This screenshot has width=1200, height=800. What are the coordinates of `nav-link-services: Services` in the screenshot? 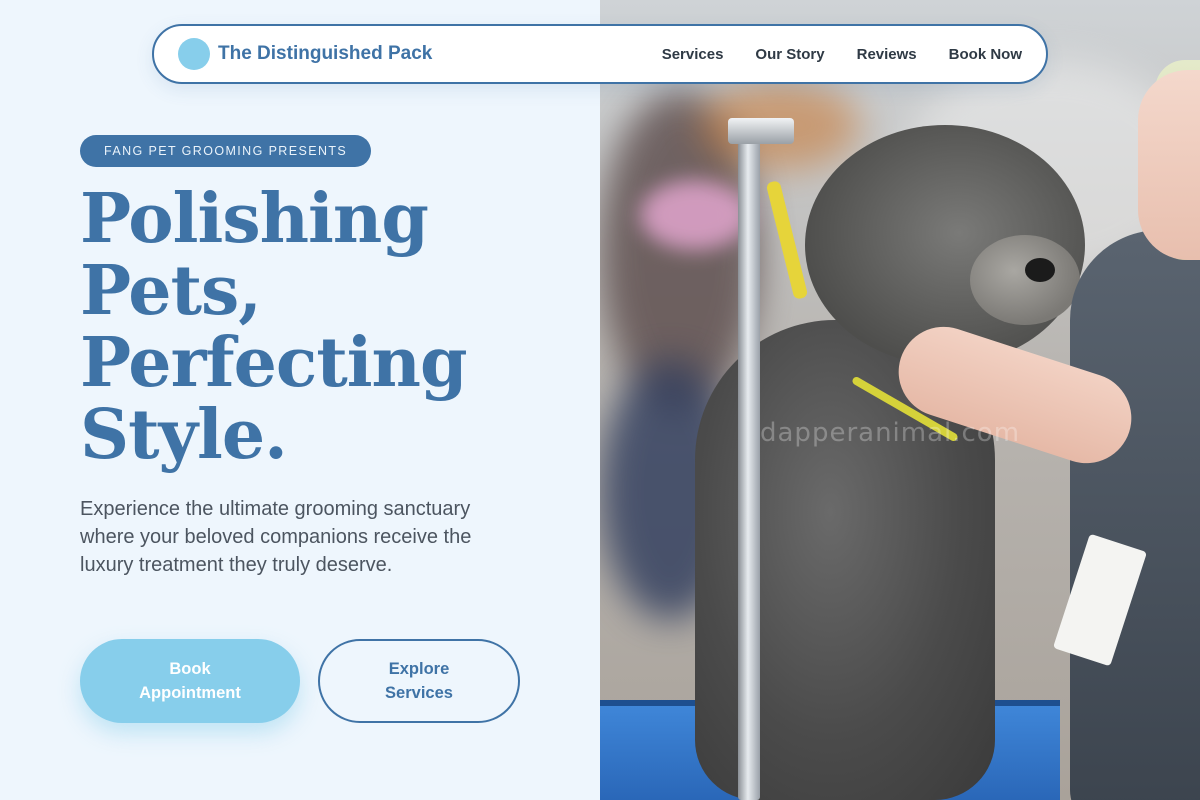 It's located at (693, 54).